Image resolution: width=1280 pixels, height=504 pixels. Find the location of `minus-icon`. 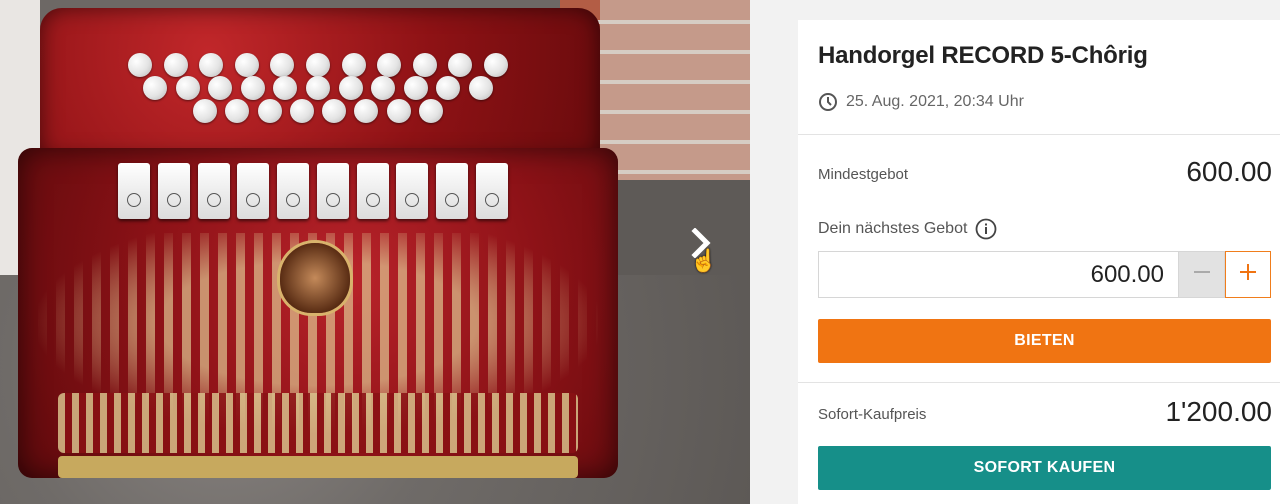

minus-icon is located at coordinates (1202, 274).